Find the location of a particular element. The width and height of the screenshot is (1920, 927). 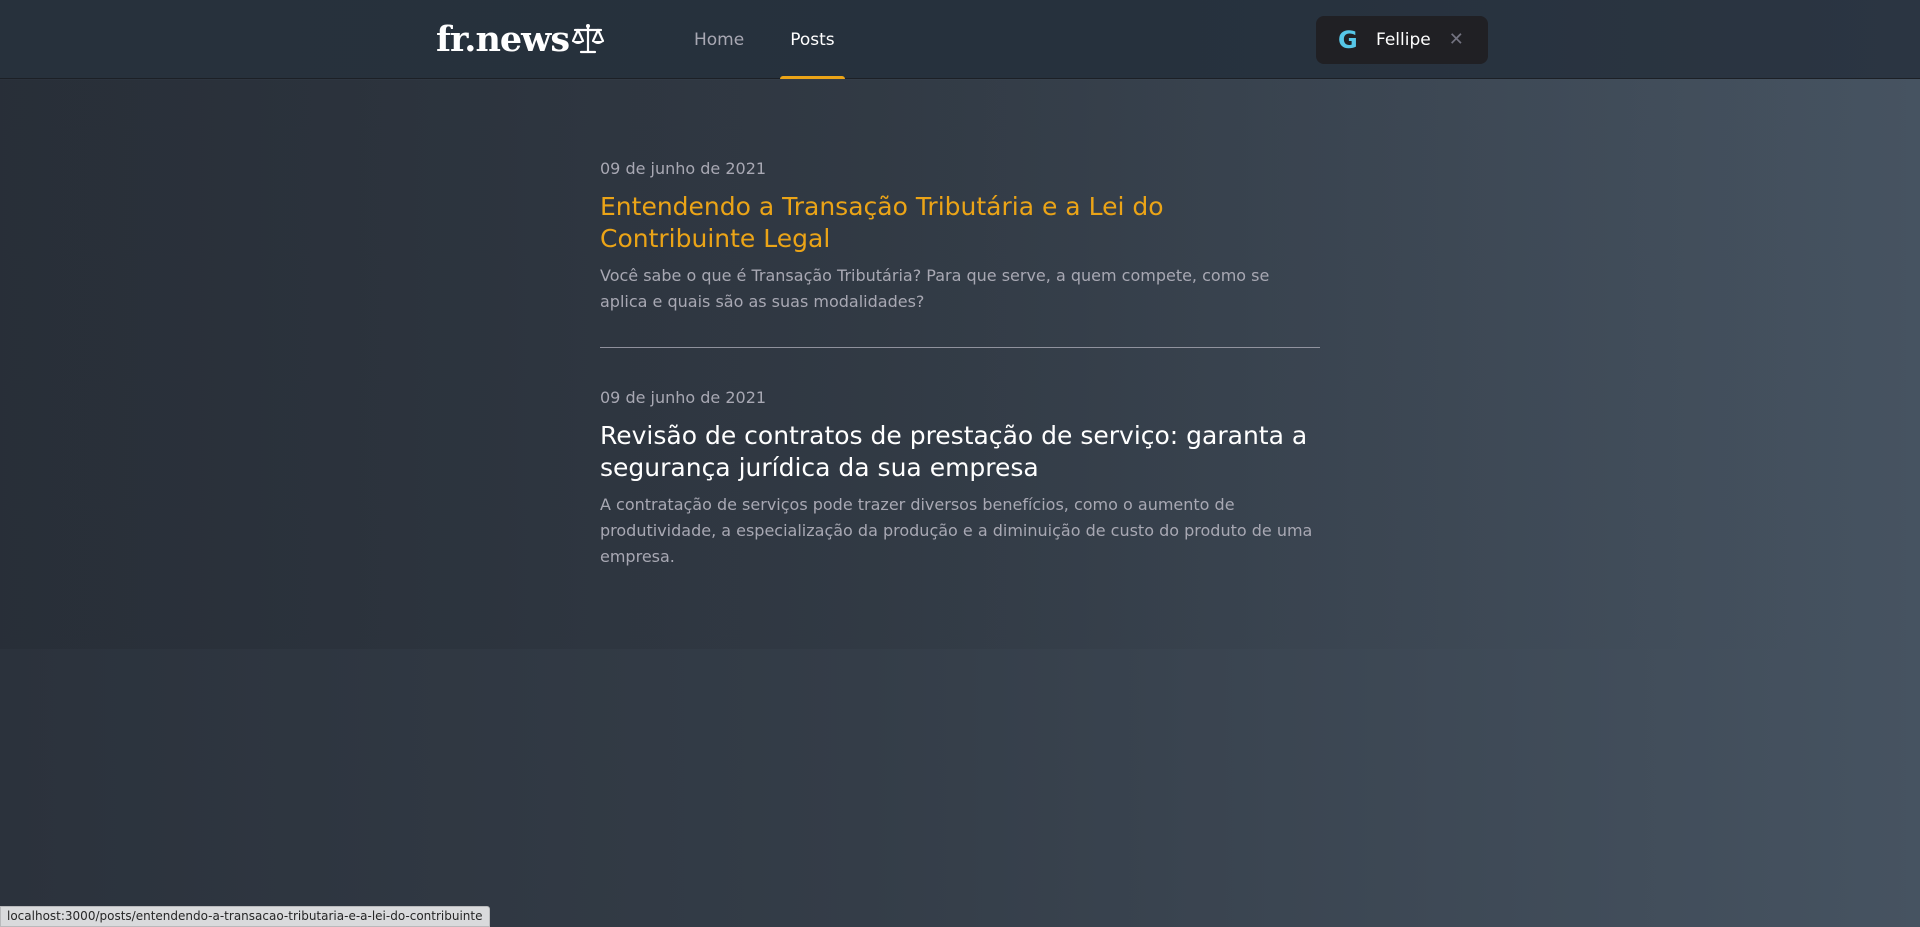

user-name: Fellipe is located at coordinates (1403, 40).